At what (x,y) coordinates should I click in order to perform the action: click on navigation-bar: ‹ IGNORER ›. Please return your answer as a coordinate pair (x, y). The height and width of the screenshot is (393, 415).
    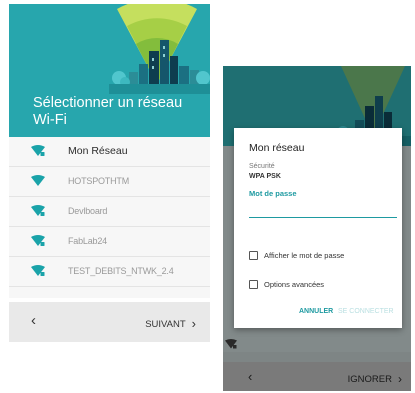
    Looking at the image, I should click on (317, 376).